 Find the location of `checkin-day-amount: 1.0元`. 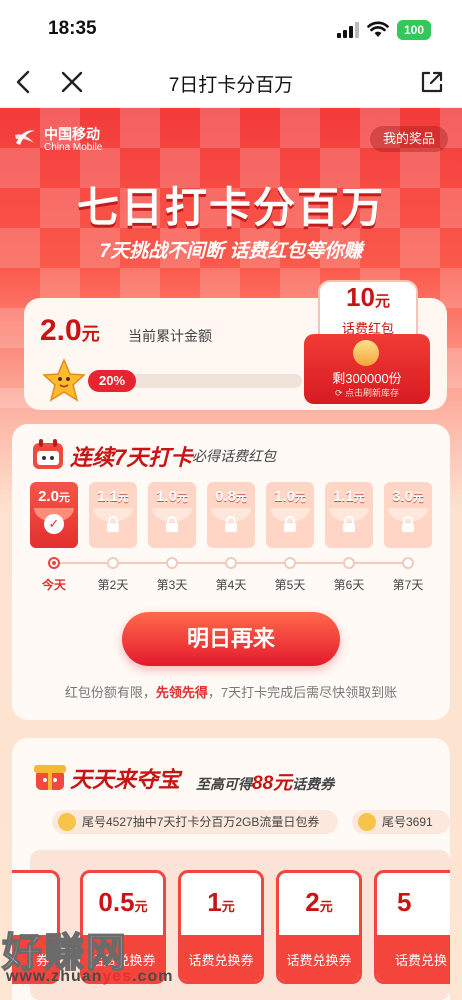

checkin-day-amount: 1.0元 is located at coordinates (172, 496).